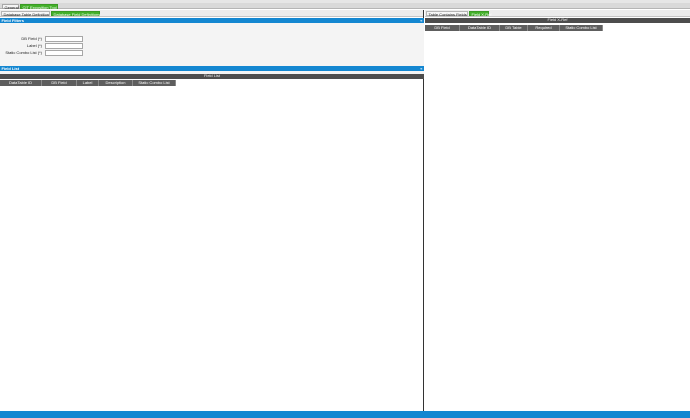 The height and width of the screenshot is (418, 690). Describe the element at coordinates (480, 14) in the screenshot. I see `subtab-field-x-ref: Field X-Ref` at that location.